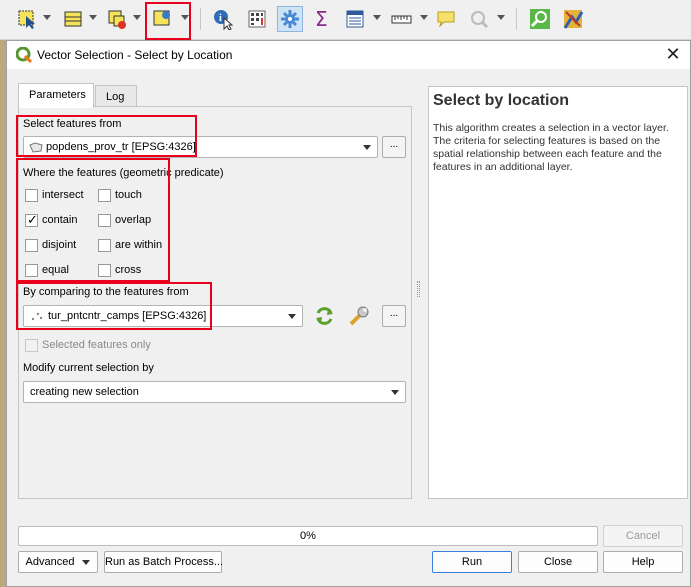 Image resolution: width=691 pixels, height=587 pixels. Describe the element at coordinates (214, 392) in the screenshot. I see `method-combo: creating new selection` at that location.